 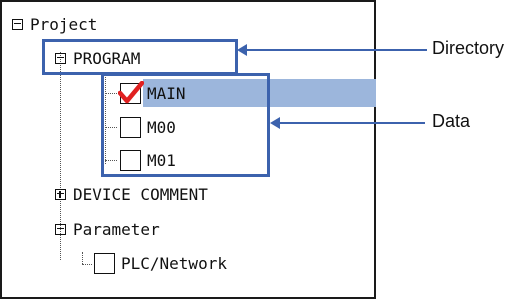 I want to click on data-callout-box, so click(x=185, y=125).